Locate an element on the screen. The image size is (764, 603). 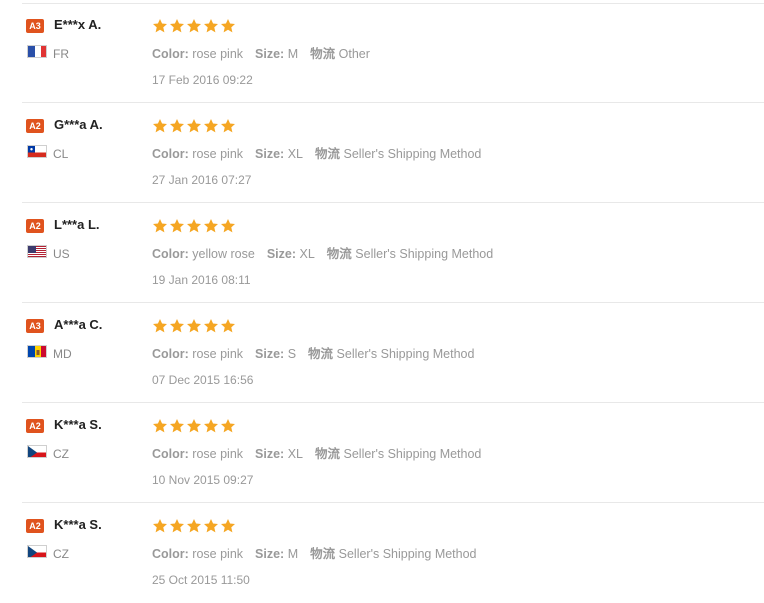
order-attributes: Color: rose pink Size: M 物流 Other is located at coordinates (261, 52).